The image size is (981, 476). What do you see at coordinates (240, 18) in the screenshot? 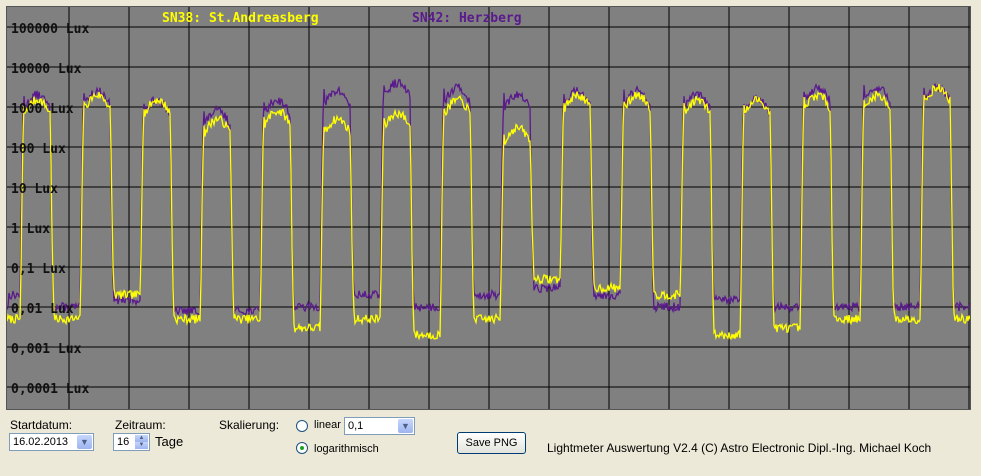
I see `legend-sn38: SN38: St.Andreasberg` at bounding box center [240, 18].